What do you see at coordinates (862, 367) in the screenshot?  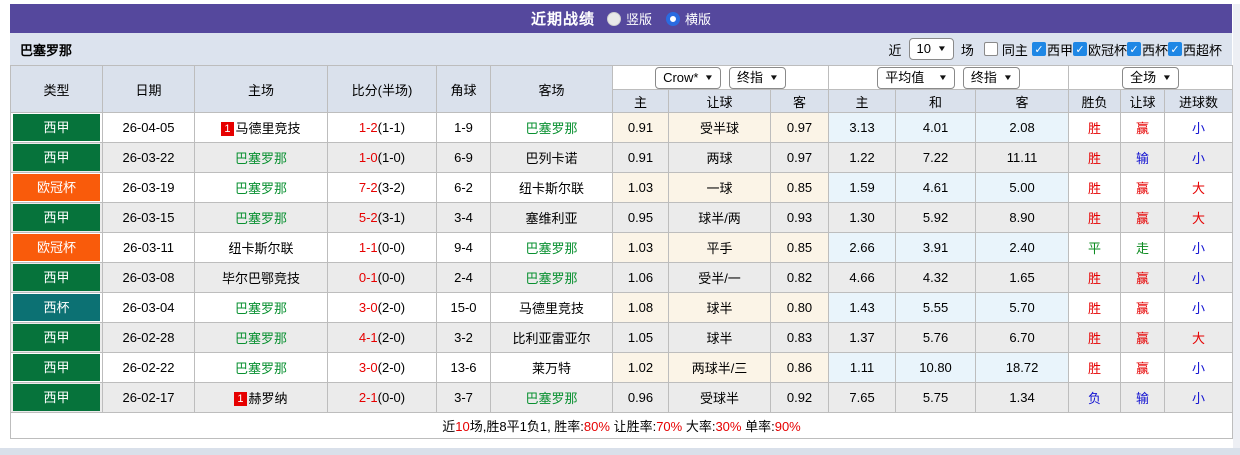 I see `cell-avg-home-odds: 1.11` at bounding box center [862, 367].